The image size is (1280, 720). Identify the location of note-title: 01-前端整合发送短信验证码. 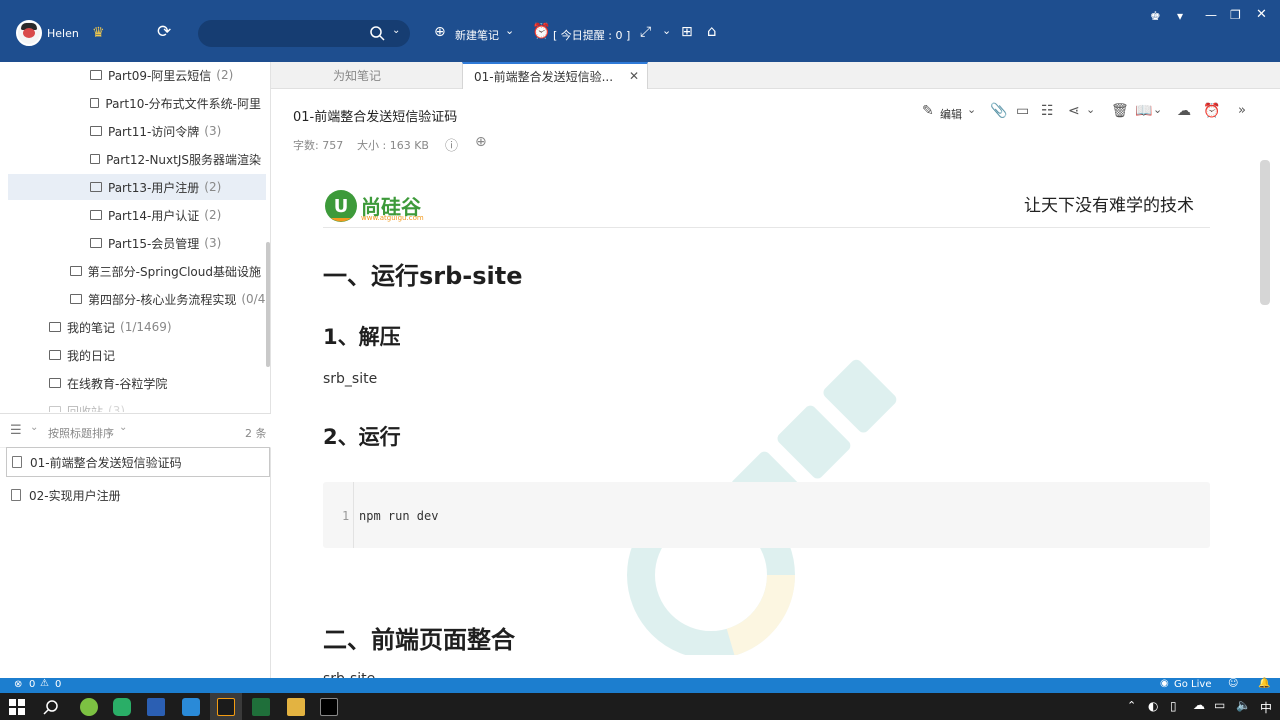
(375, 115).